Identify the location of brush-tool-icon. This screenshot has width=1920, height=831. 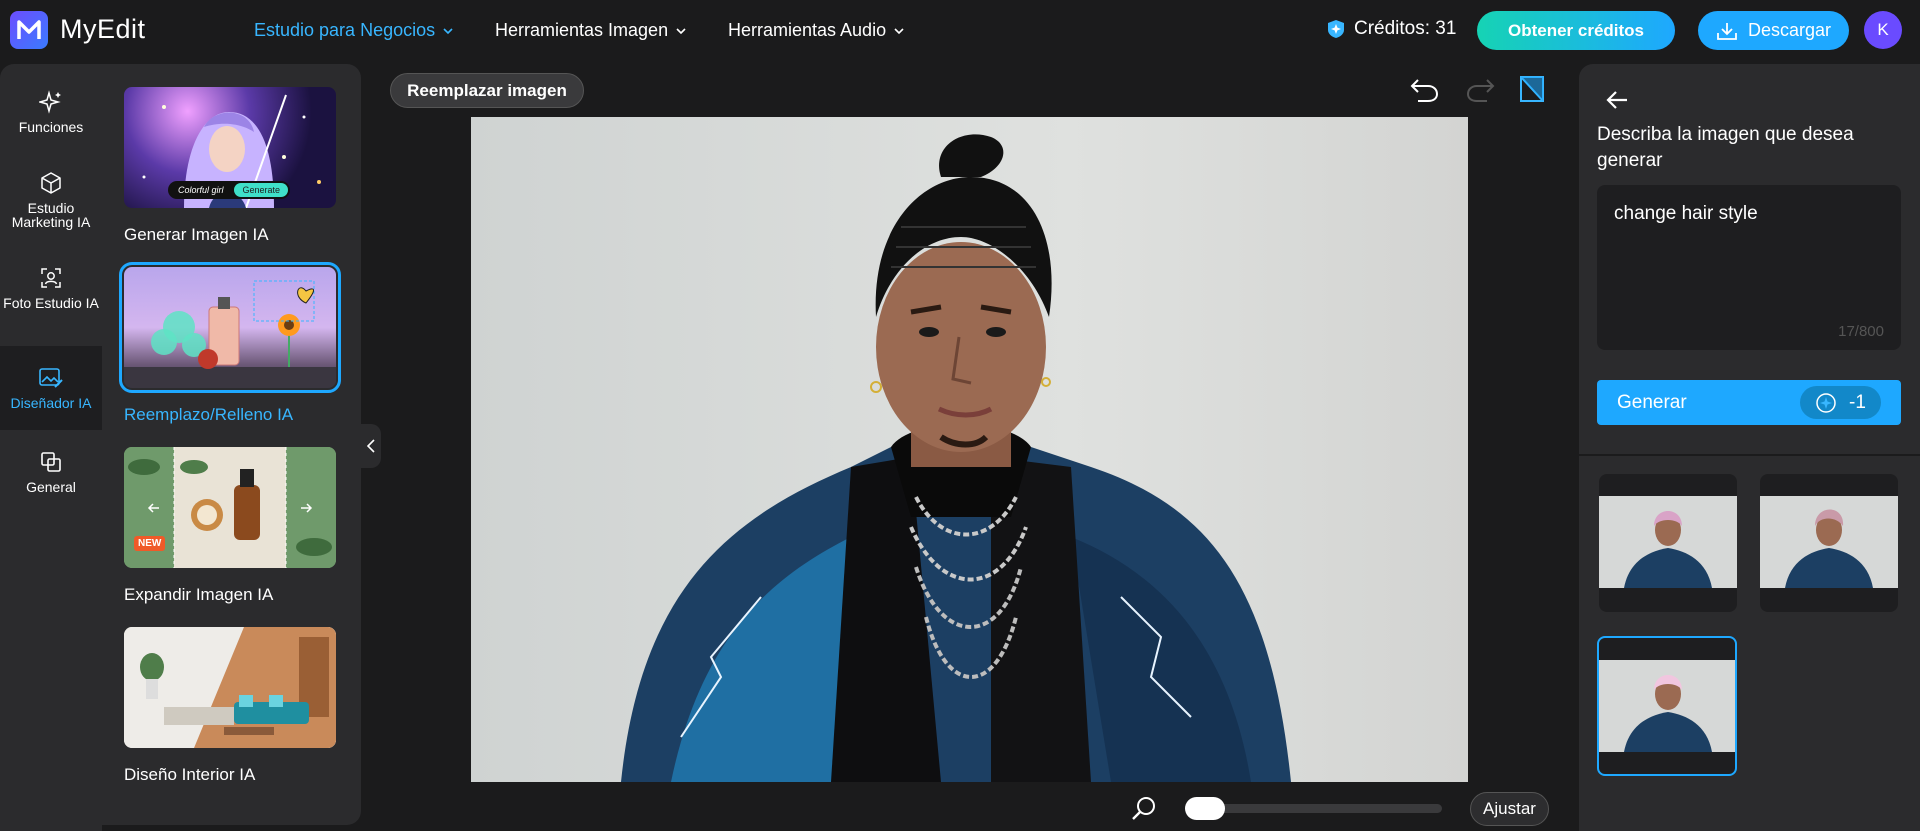
(1532, 89).